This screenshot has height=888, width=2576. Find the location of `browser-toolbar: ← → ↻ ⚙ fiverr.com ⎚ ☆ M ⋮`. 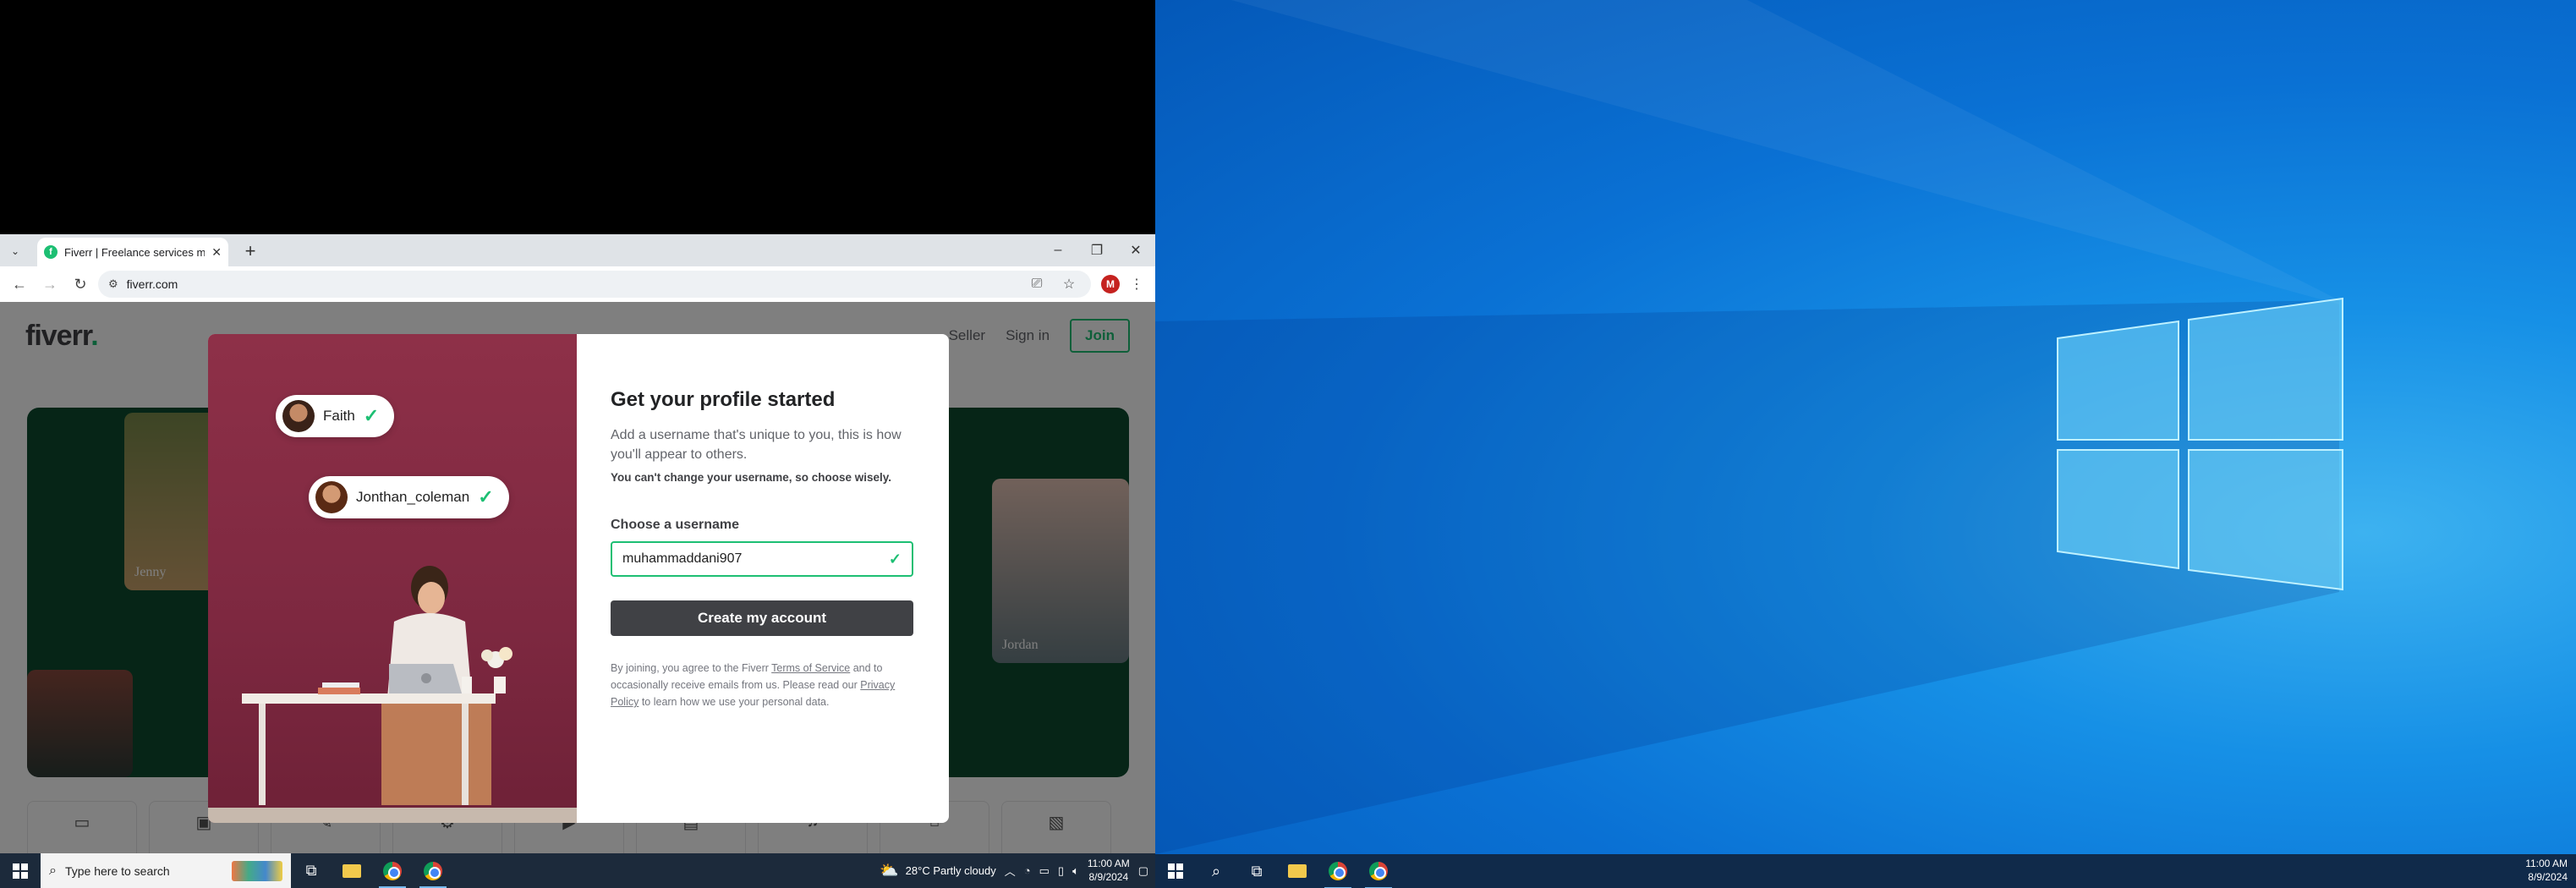

browser-toolbar: ← → ↻ ⚙ fiverr.com ⎚ ☆ M ⋮ is located at coordinates (577, 284).